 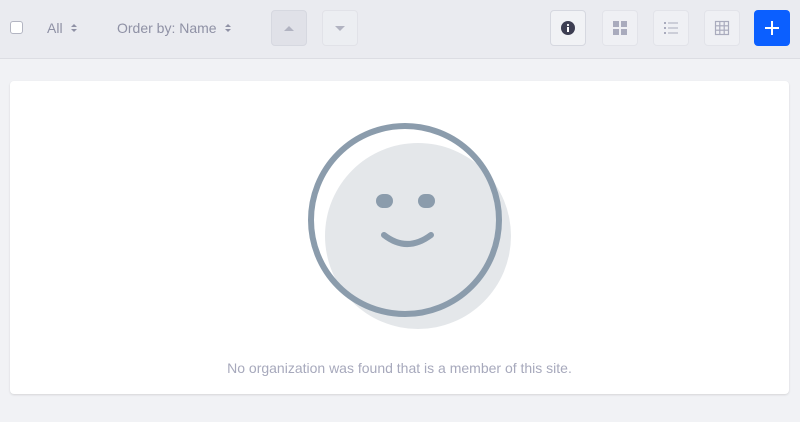 I want to click on table-view-button, so click(x=722, y=28).